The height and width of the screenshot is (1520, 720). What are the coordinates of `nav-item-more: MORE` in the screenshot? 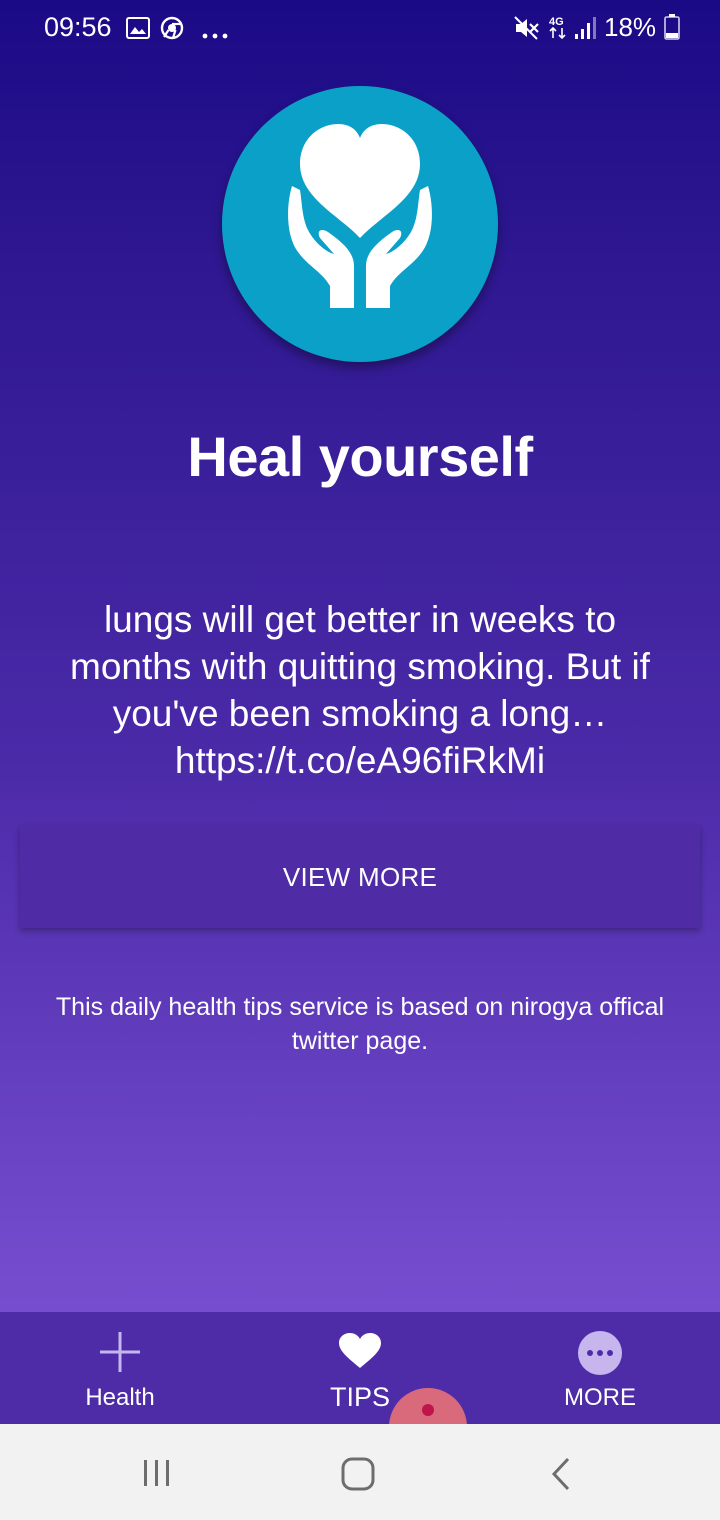 It's located at (600, 1368).